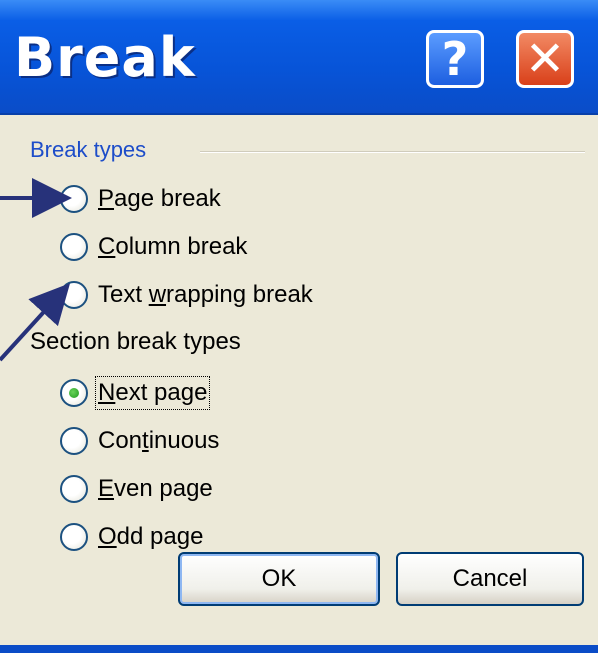 Image resolution: width=598 pixels, height=653 pixels. Describe the element at coordinates (36, 270) in the screenshot. I see `annotation-arrow-icon` at that location.